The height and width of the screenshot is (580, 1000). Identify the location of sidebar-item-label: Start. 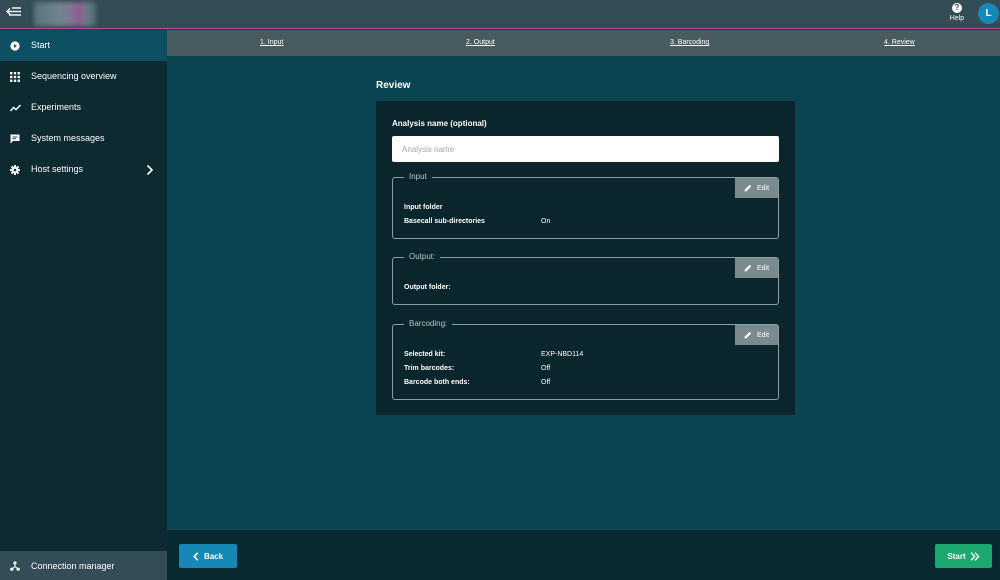
(41, 45).